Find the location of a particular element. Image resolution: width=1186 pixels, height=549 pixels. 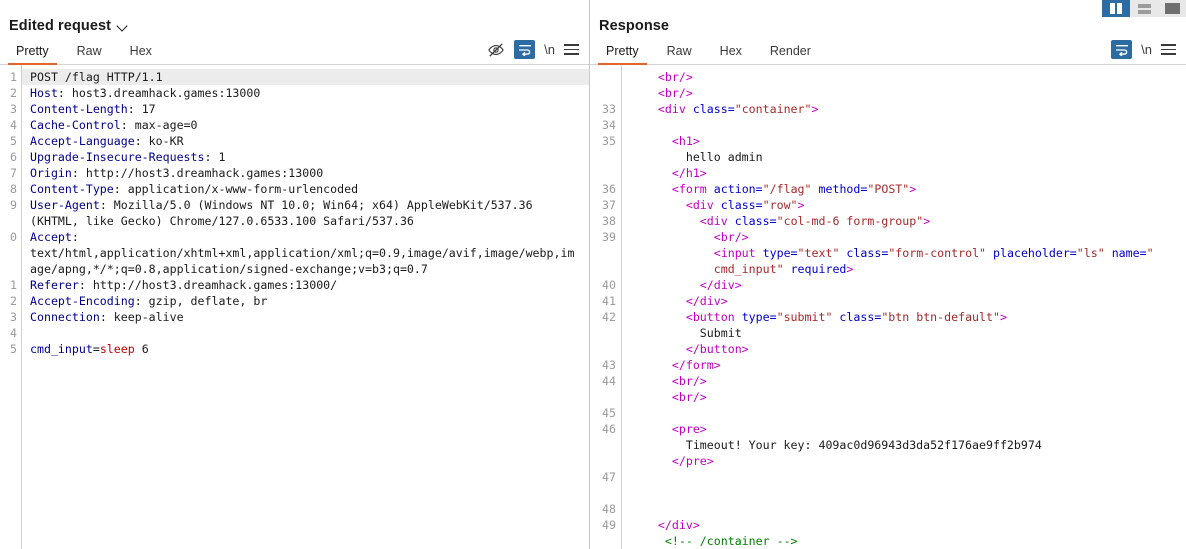

code-token: "col-md-6 form-group" is located at coordinates (850, 221).